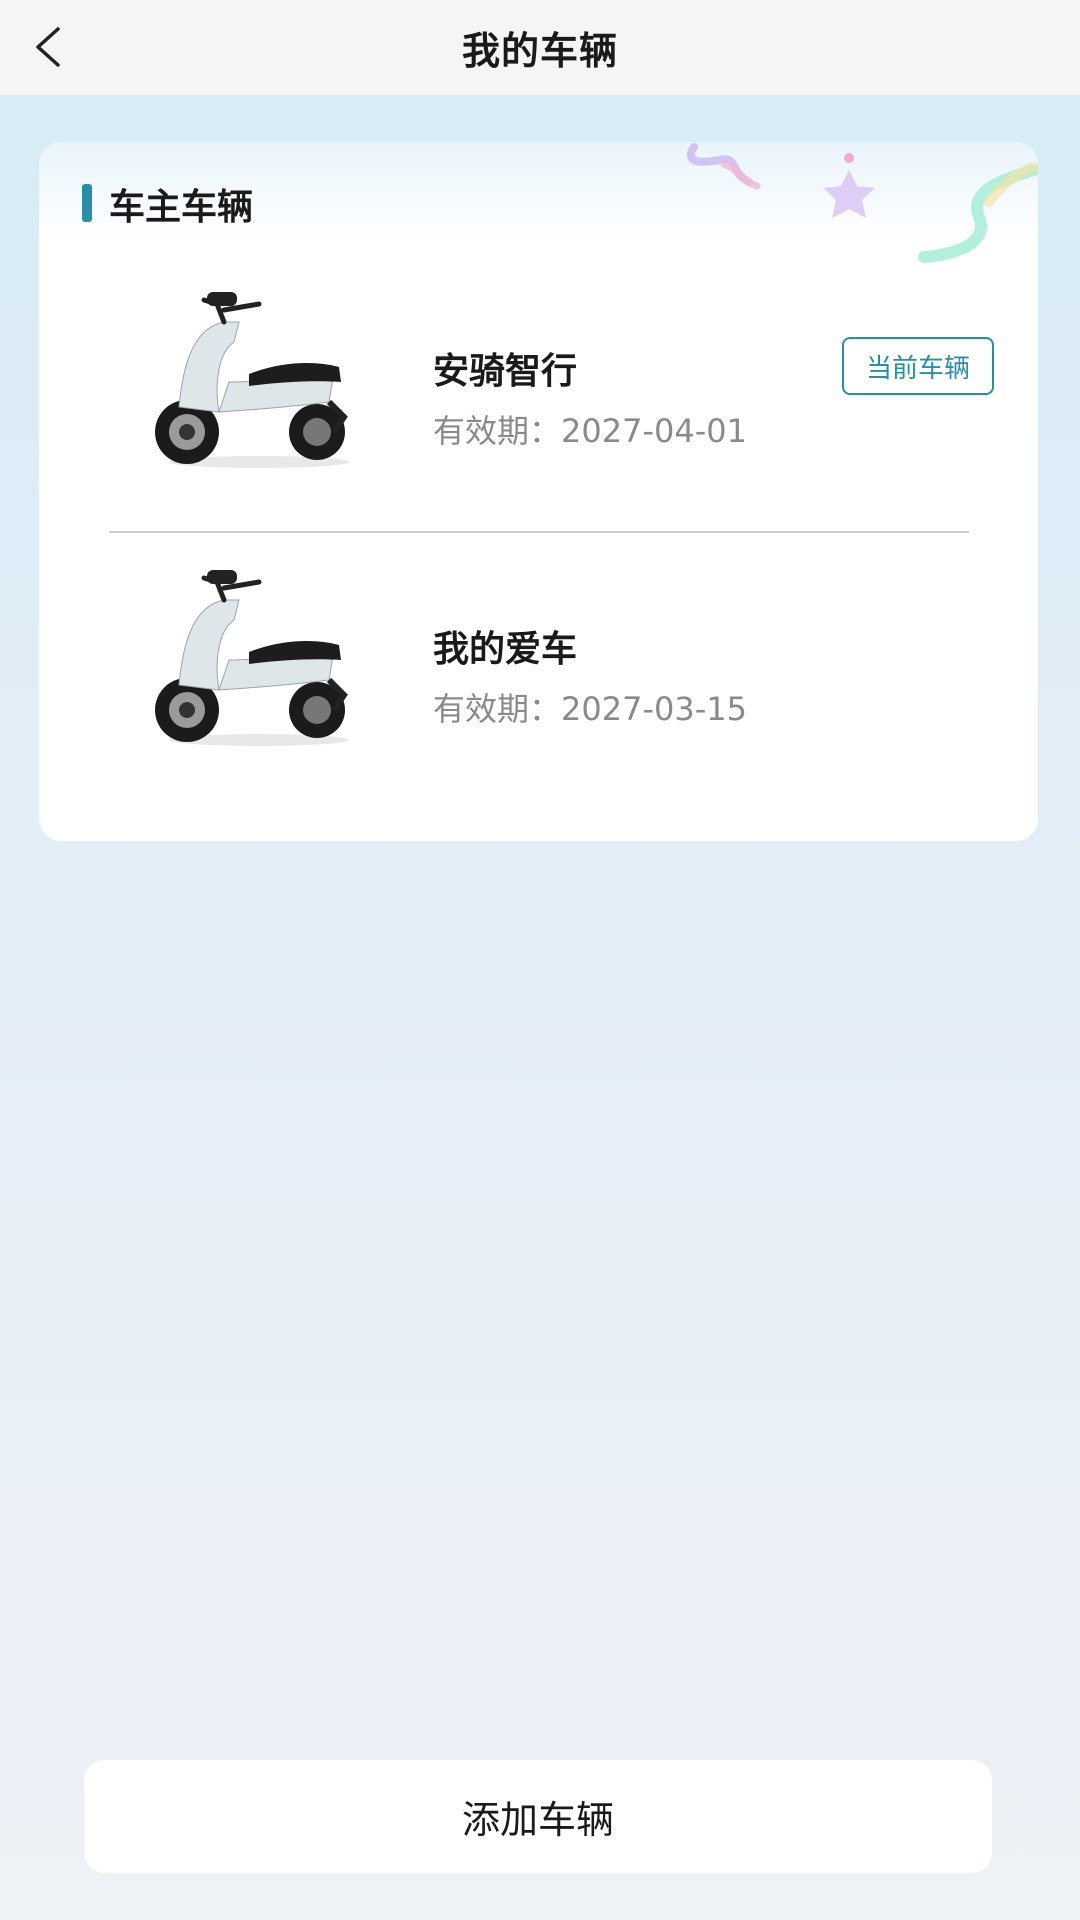 This screenshot has width=1080, height=1920. I want to click on top-navigation-bar: 我的车辆, so click(540, 47).